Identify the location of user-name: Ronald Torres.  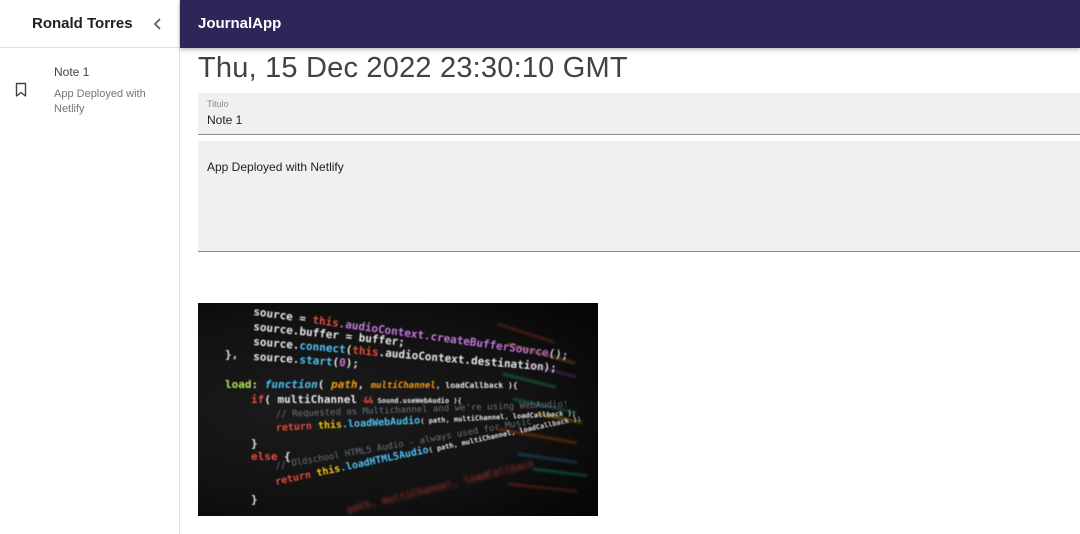
(82, 23).